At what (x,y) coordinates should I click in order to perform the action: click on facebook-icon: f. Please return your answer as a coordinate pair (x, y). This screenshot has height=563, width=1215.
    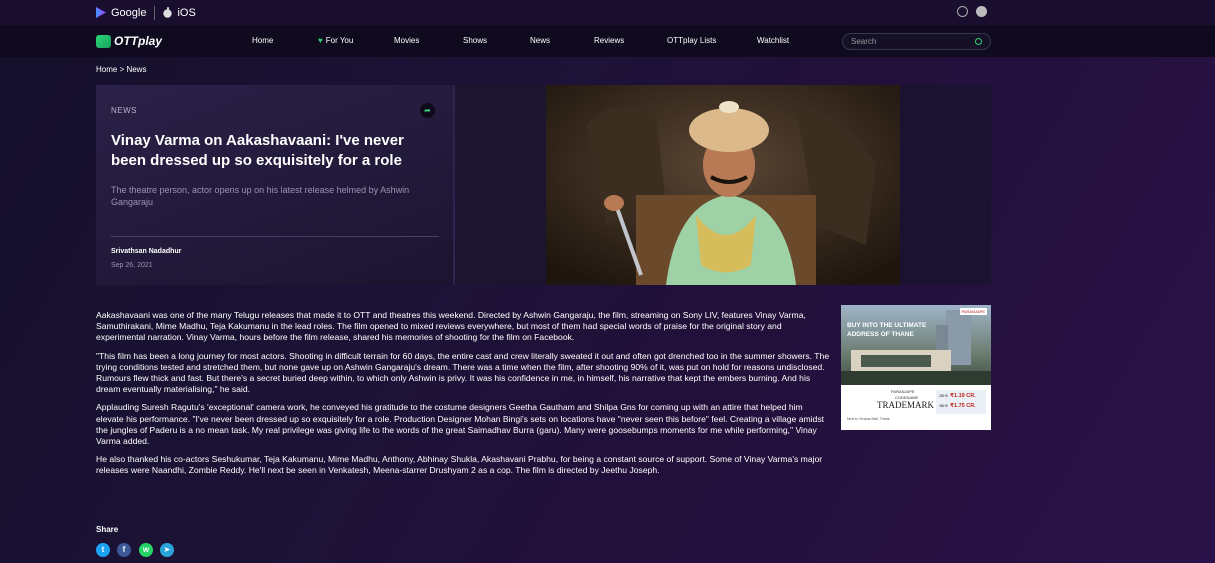
    Looking at the image, I should click on (124, 550).